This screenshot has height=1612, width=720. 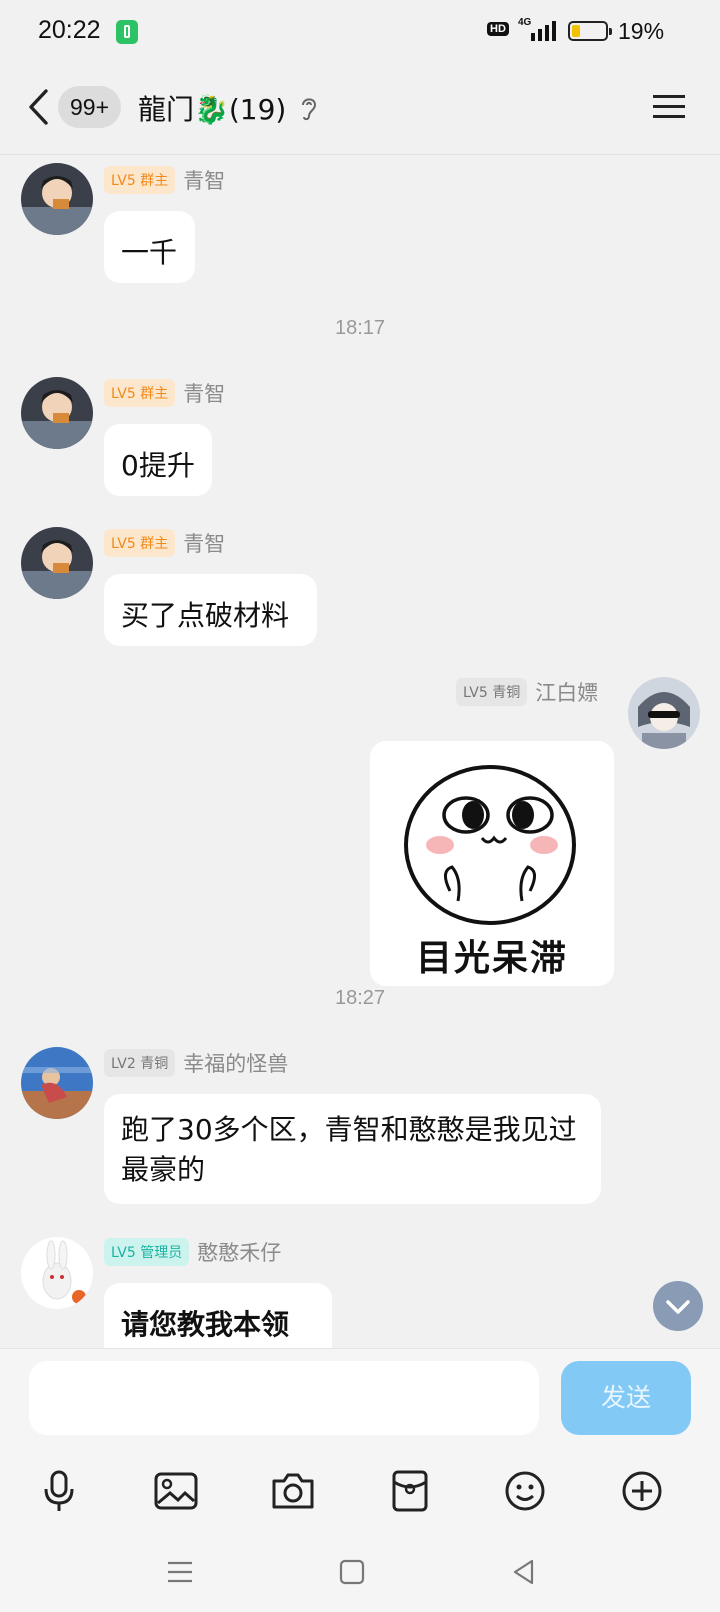 I want to click on message-meta: LV2 青铜 幸福的怪兽, so click(x=196, y=1063).